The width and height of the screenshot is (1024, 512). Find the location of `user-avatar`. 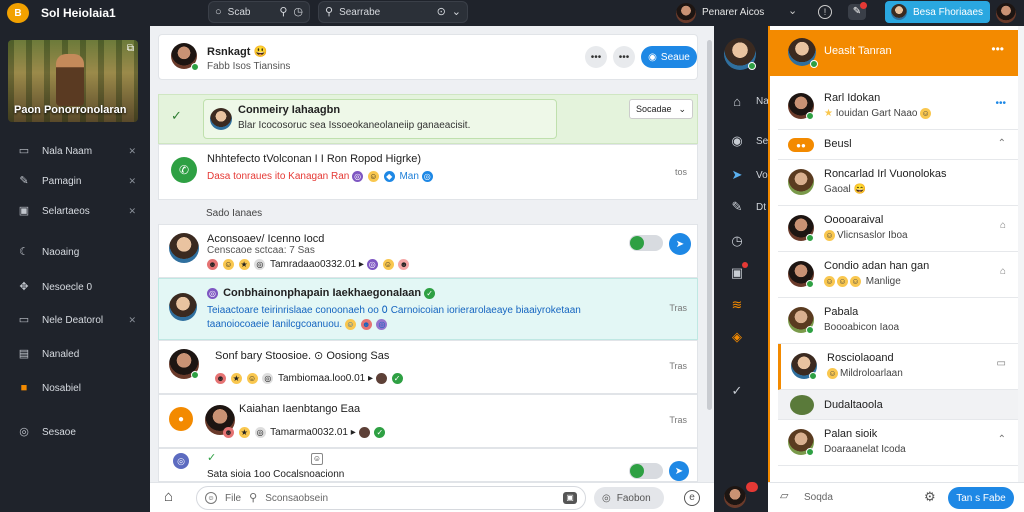

user-avatar is located at coordinates (686, 13).